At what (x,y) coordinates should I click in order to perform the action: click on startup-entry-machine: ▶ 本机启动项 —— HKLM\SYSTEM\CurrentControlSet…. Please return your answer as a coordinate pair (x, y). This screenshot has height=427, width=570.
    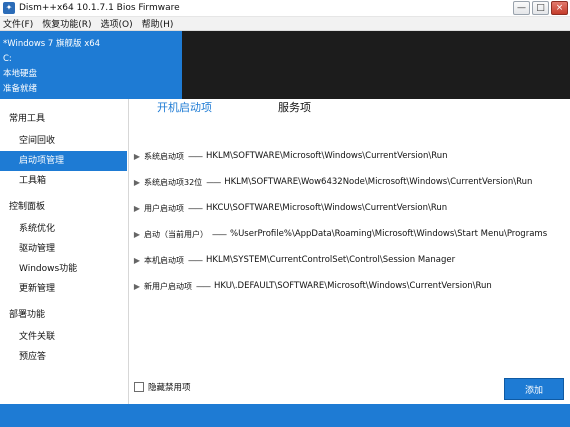
    Looking at the image, I should click on (350, 260).